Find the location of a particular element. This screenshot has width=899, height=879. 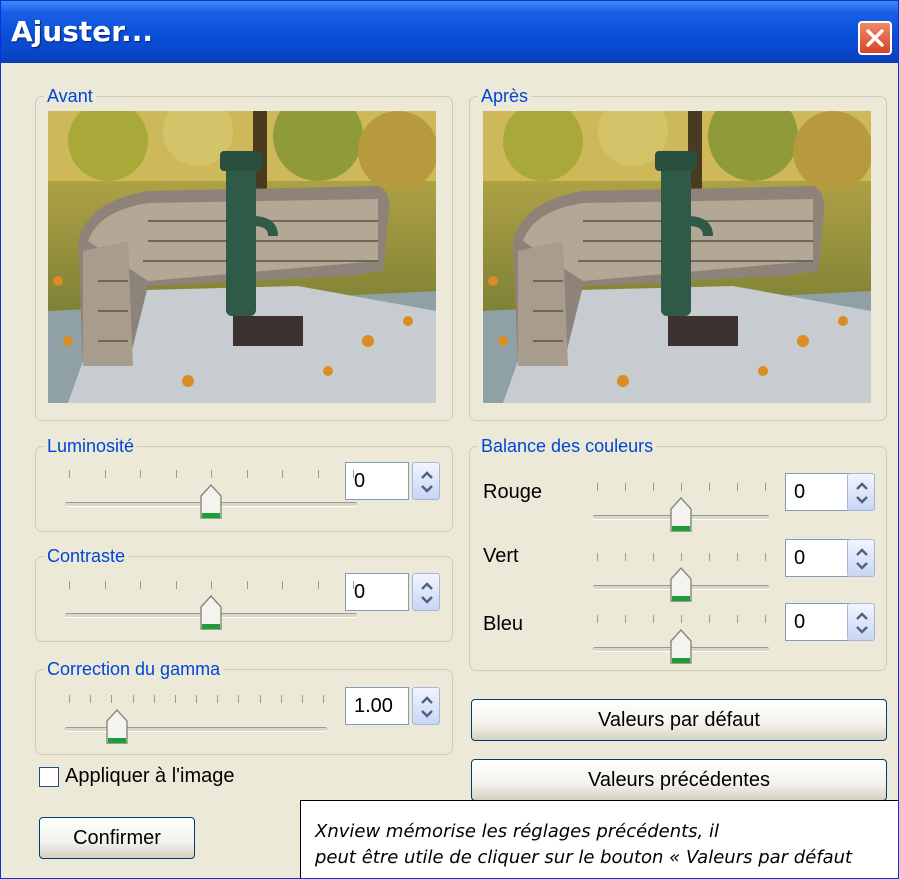

contrast-spinner is located at coordinates (426, 592).